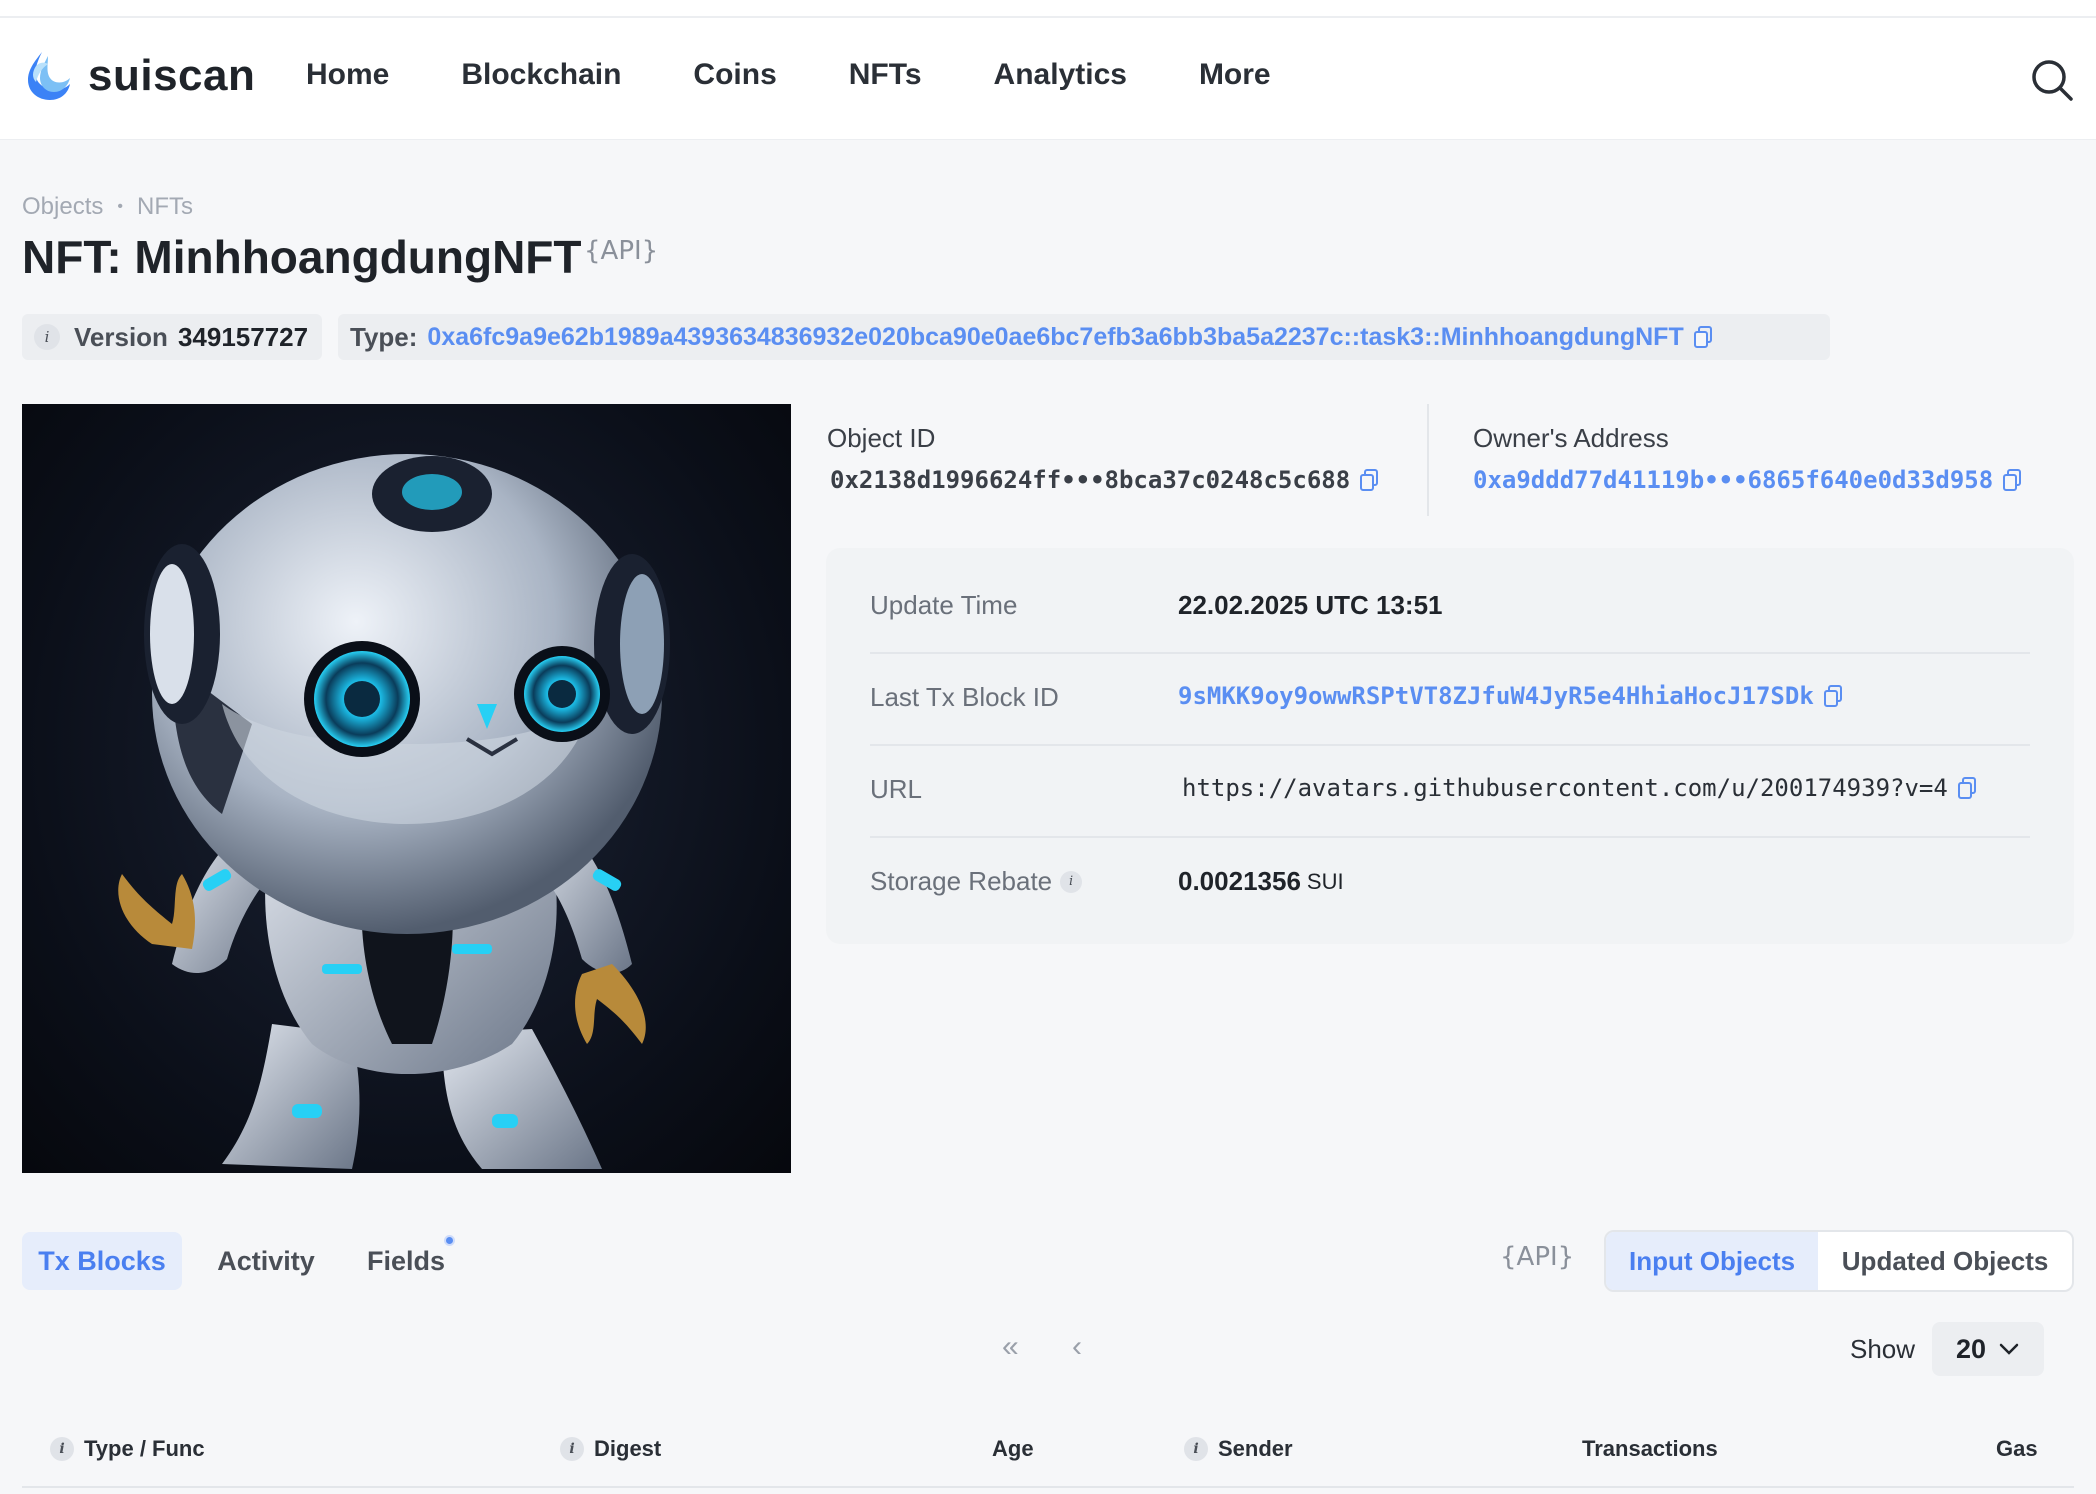  I want to click on tab-tx-blocks: Tx Blocks, so click(102, 1261).